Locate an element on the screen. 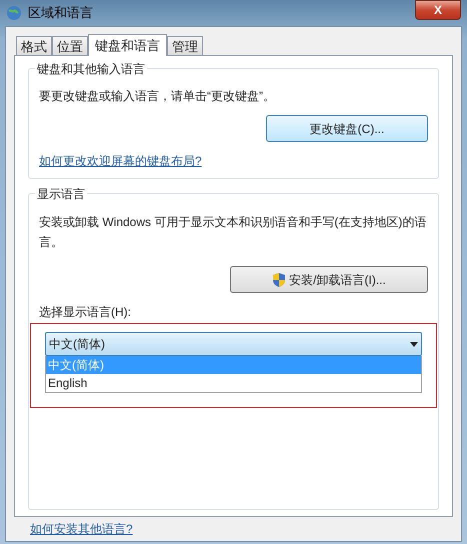 Image resolution: width=467 pixels, height=544 pixels. tab: 位置 is located at coordinates (70, 45).